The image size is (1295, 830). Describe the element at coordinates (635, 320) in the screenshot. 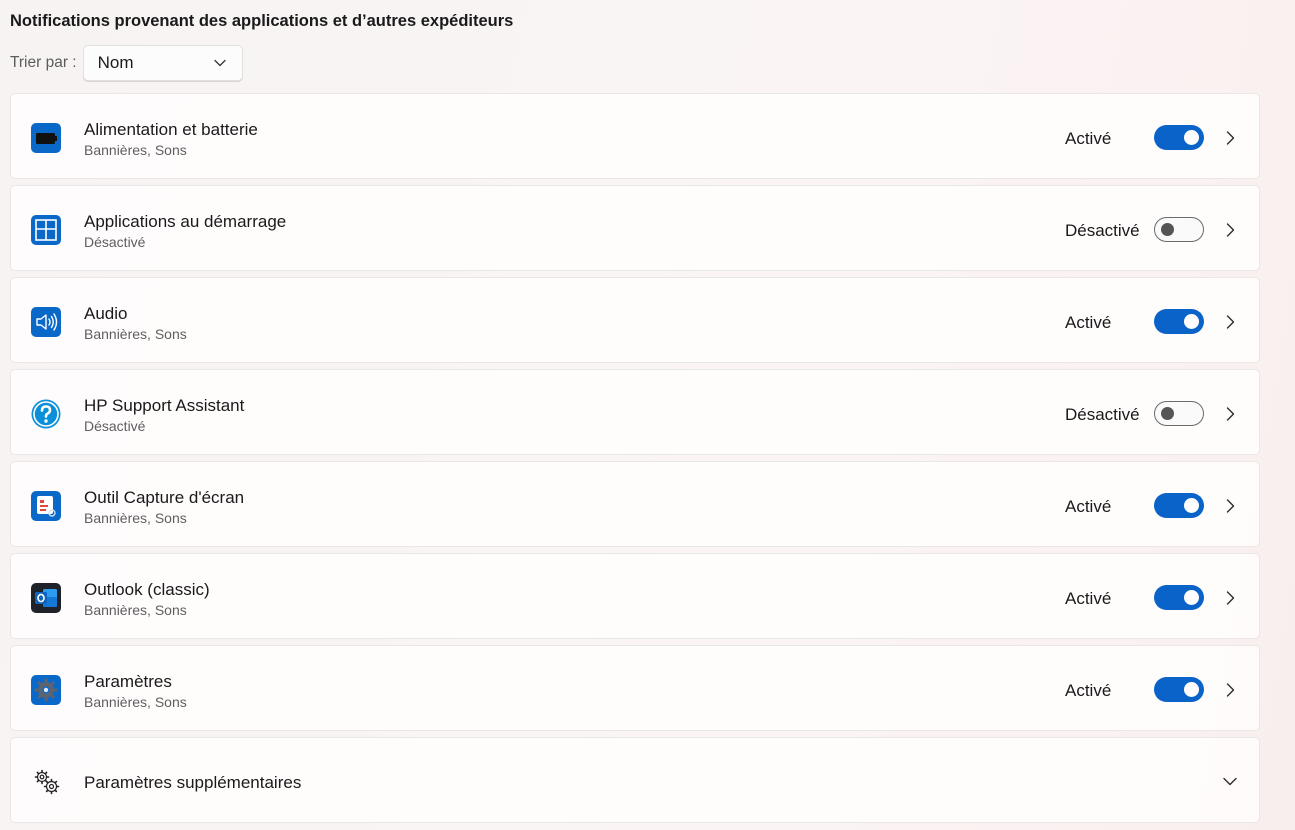

I see `app-row-audio: Audio Bannières, Sons Activé` at that location.